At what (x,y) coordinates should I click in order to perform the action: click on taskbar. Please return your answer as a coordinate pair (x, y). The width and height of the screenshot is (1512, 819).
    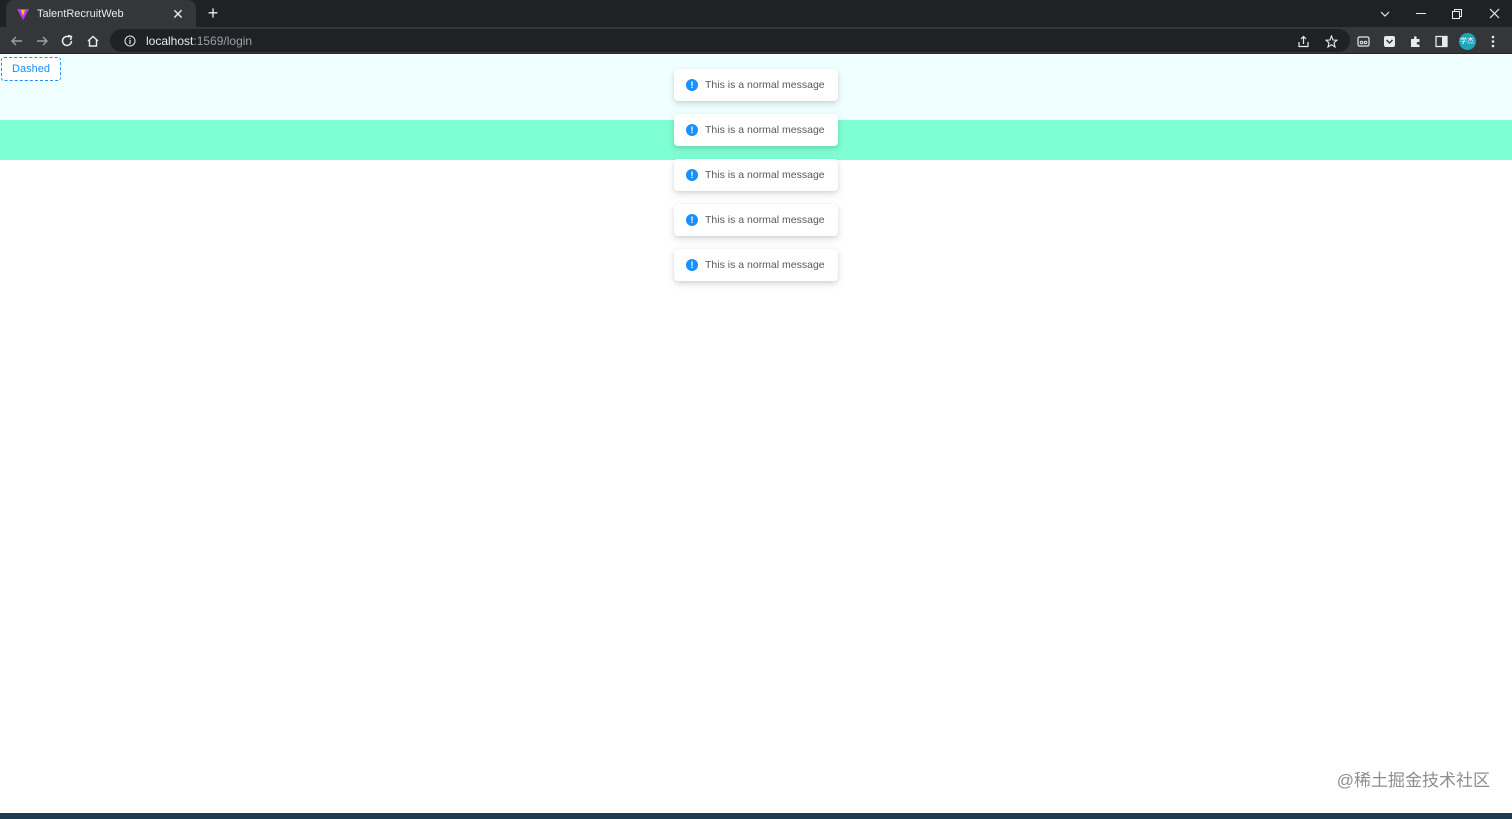
    Looking at the image, I should click on (756, 816).